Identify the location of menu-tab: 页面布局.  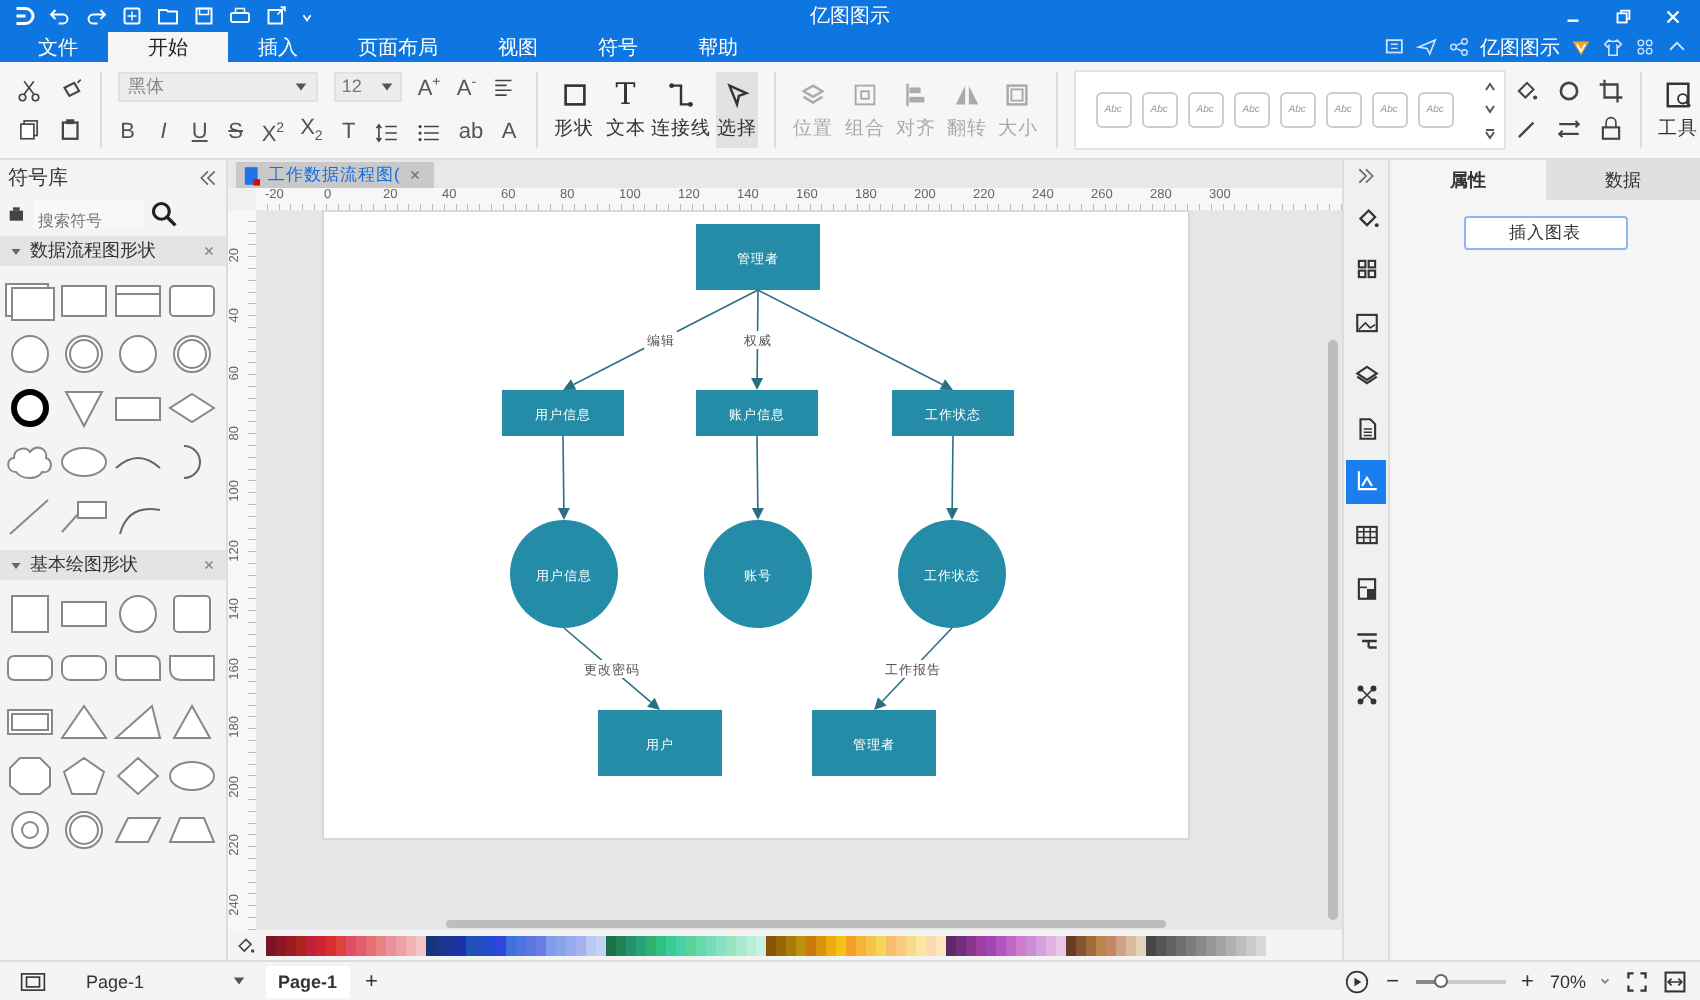
(398, 47).